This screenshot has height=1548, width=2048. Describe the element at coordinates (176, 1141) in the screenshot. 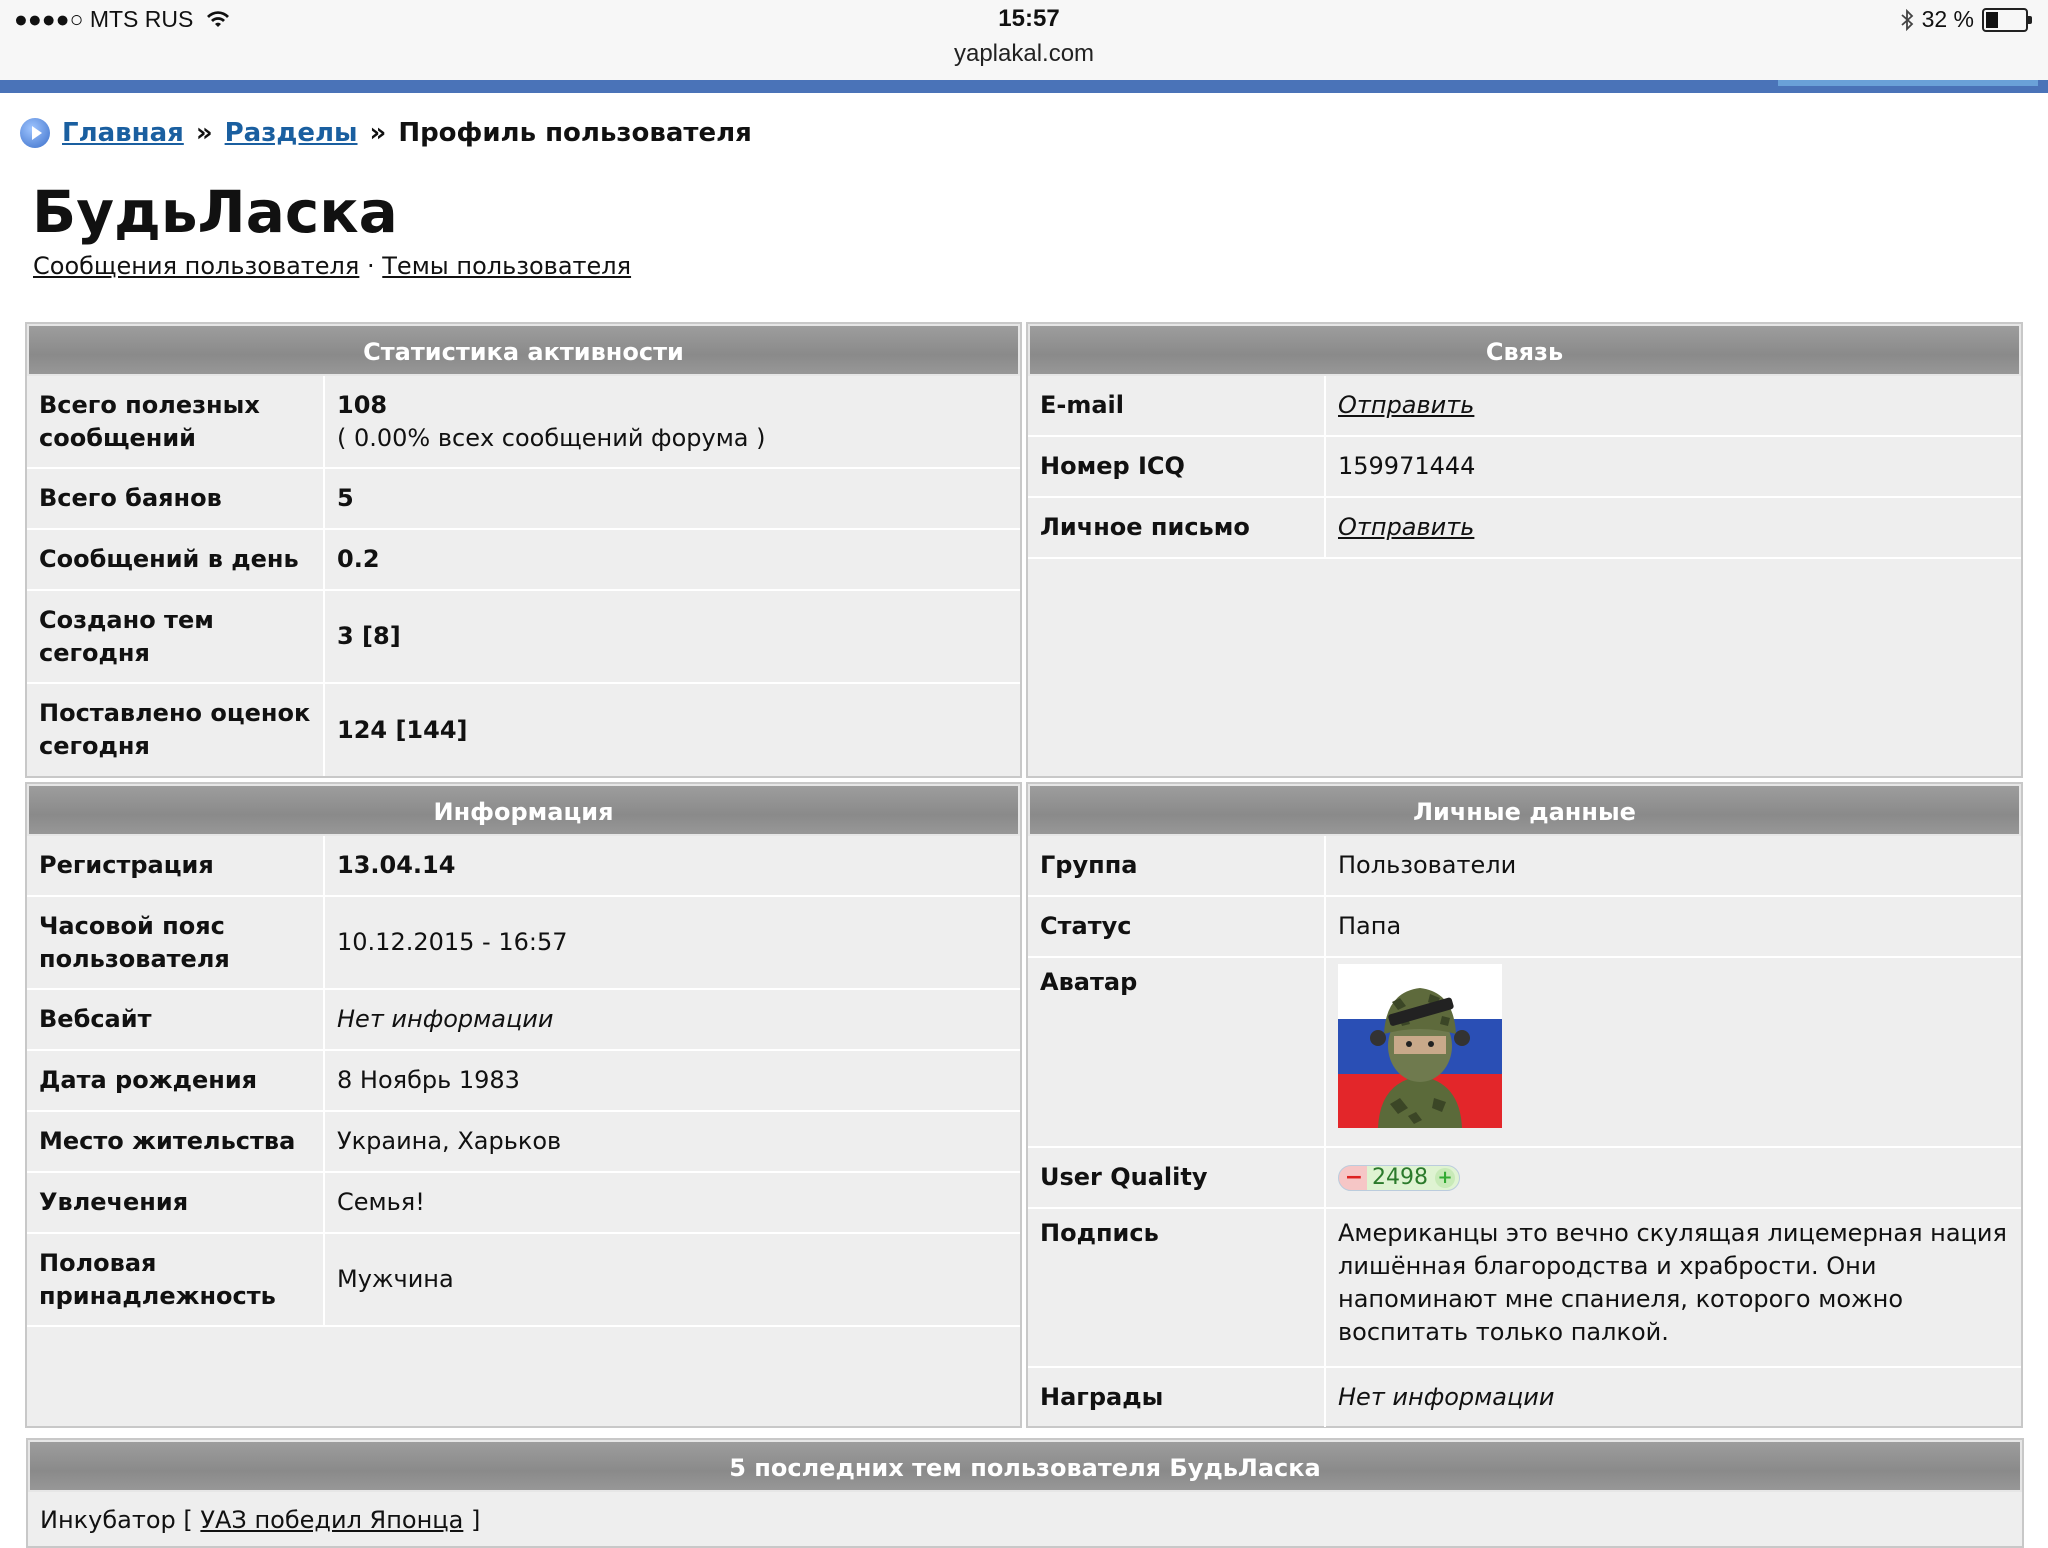

I see `row-label: Место жительства` at that location.